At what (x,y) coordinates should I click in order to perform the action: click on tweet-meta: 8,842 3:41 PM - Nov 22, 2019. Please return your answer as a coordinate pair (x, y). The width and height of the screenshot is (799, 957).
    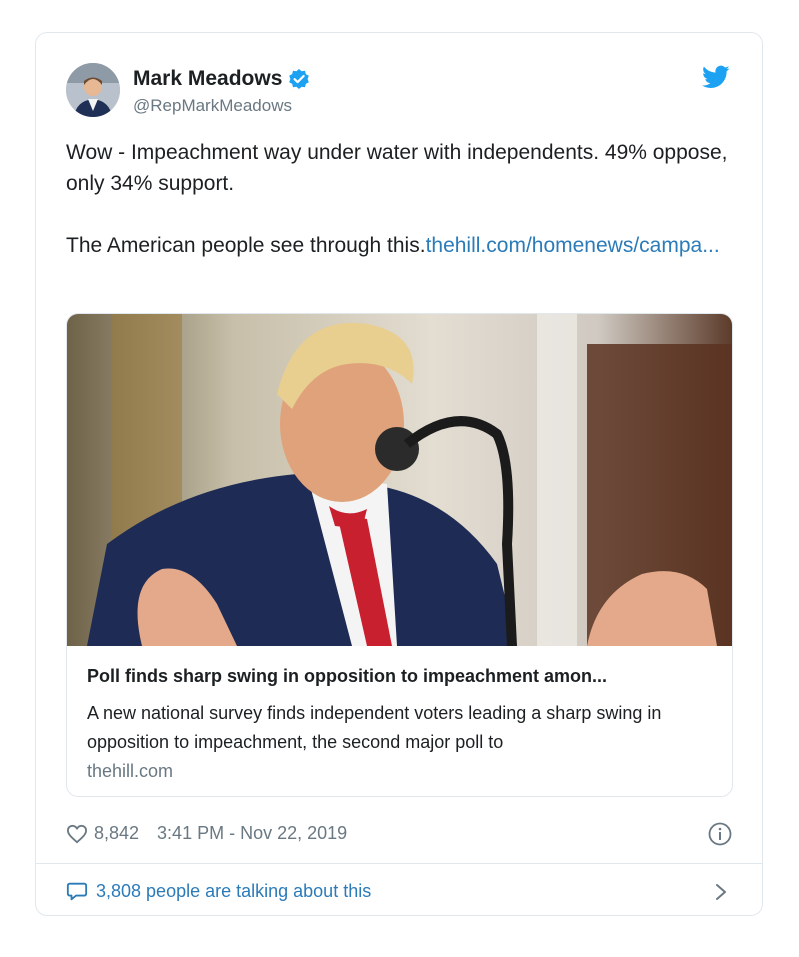
    Looking at the image, I should click on (206, 833).